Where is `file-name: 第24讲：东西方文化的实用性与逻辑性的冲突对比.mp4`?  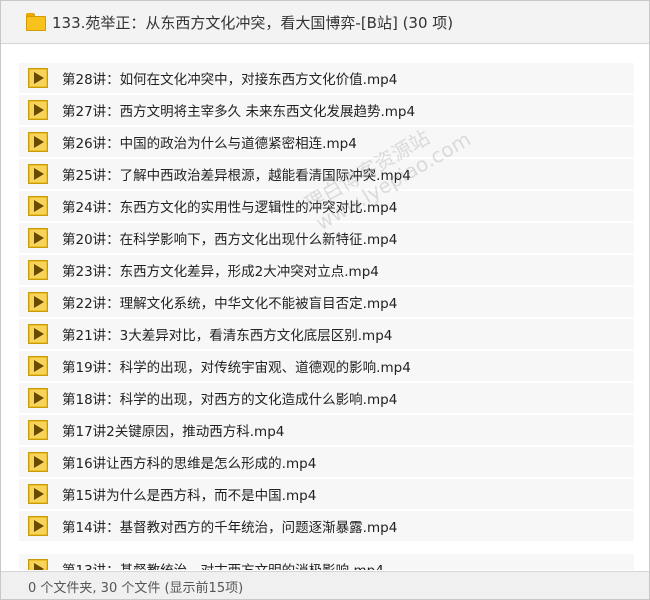
file-name: 第24讲：东西方文化的实用性与逻辑性的冲突对比.mp4 is located at coordinates (230, 208).